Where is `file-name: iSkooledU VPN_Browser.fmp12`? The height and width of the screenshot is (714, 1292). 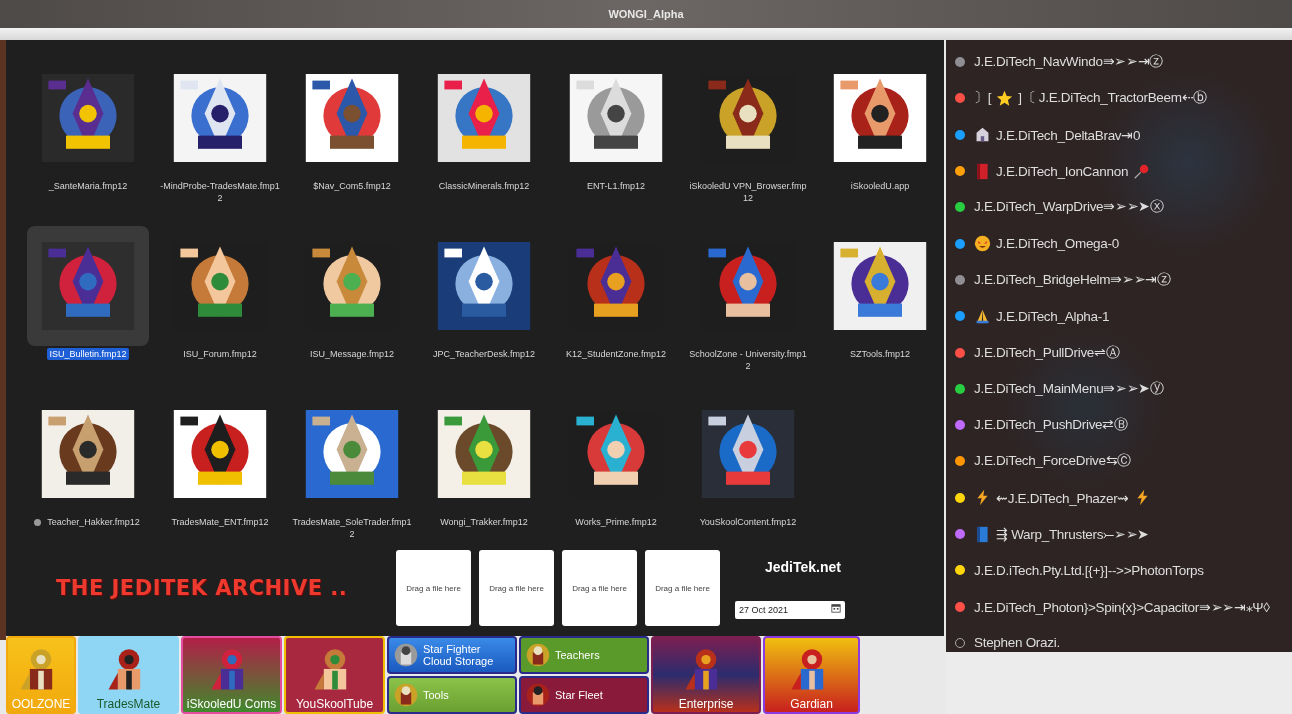 file-name: iSkooledU VPN_Browser.fmp12 is located at coordinates (748, 192).